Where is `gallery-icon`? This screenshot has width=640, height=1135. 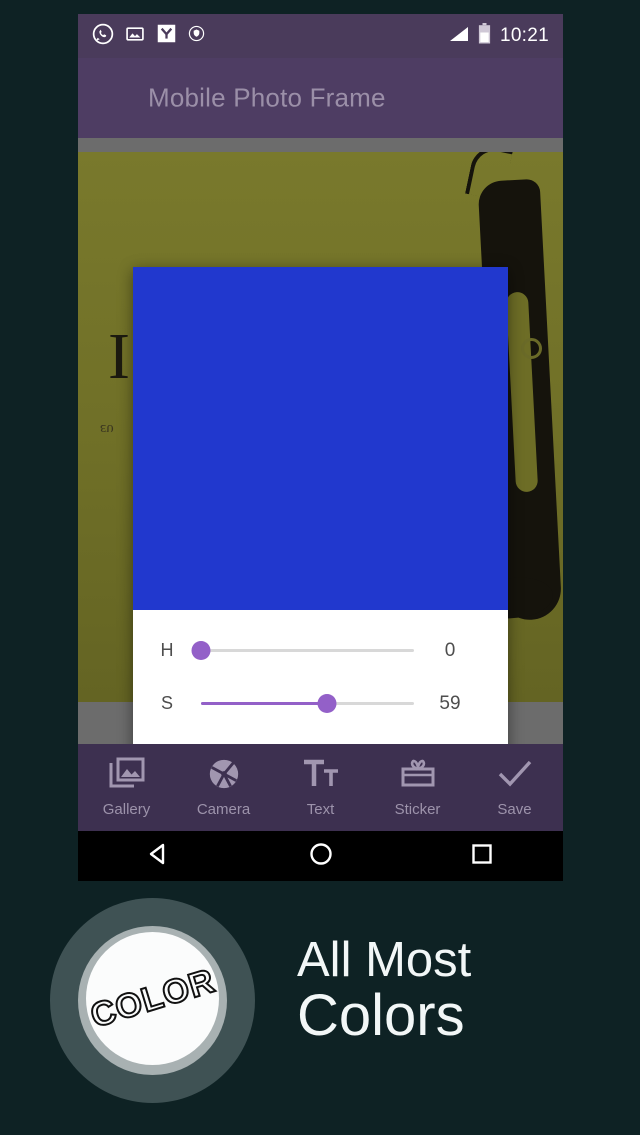
gallery-icon is located at coordinates (127, 776).